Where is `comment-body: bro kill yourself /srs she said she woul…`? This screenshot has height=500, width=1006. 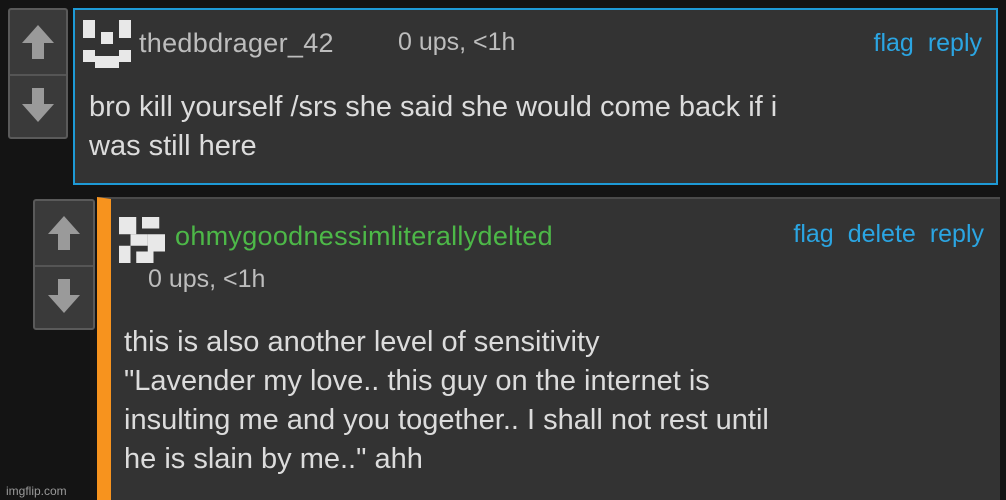 comment-body: bro kill yourself /srs she said she woul… is located at coordinates (433, 126).